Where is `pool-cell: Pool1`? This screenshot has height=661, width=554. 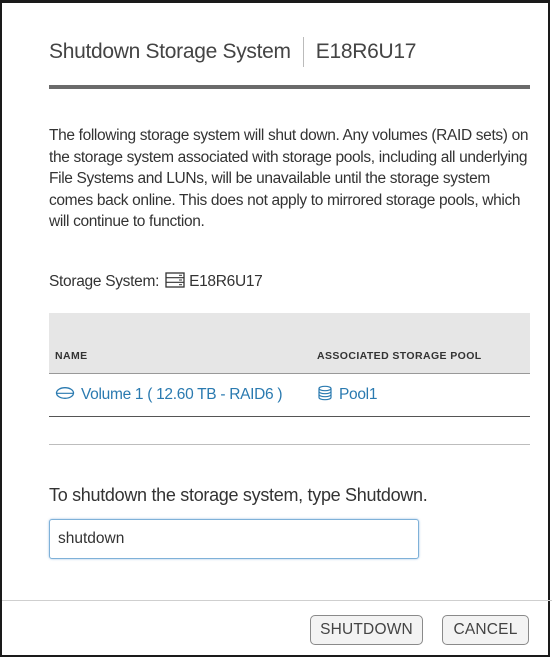
pool-cell: Pool1 is located at coordinates (420, 395).